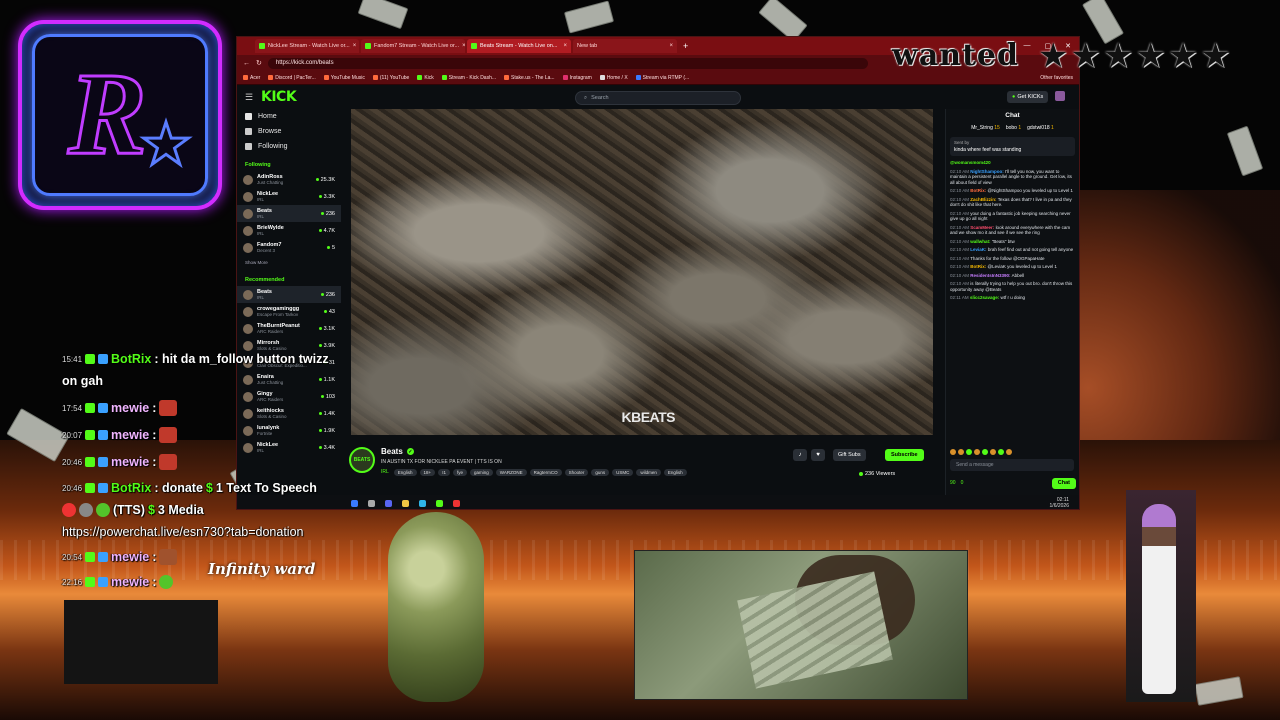  What do you see at coordinates (685, 46) in the screenshot?
I see `new-tab-button: +` at bounding box center [685, 46].